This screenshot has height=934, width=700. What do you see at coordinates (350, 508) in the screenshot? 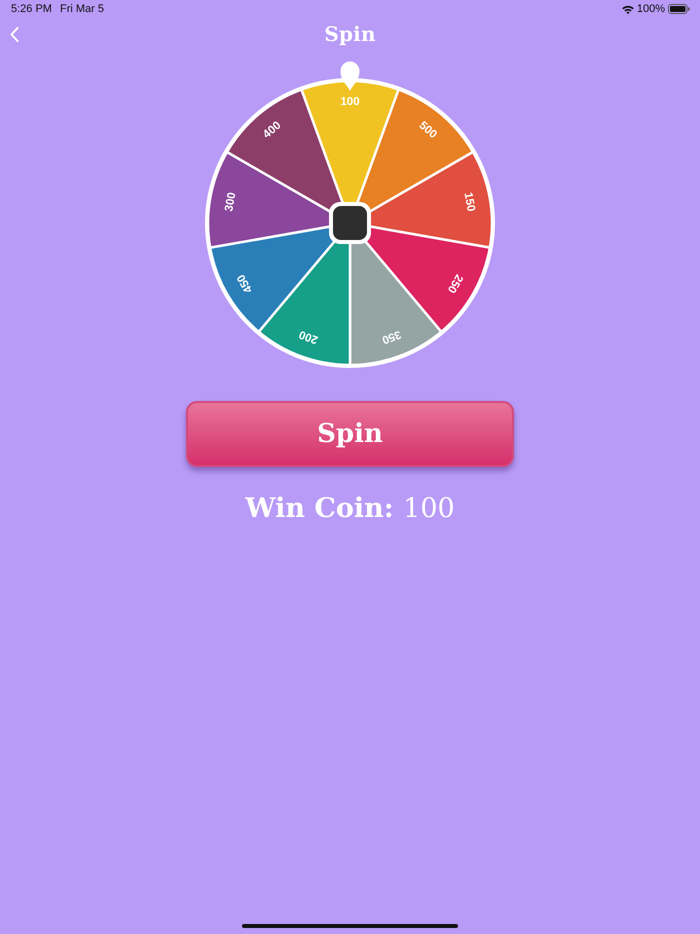
I see `win-coin-text: Win Coin: 100` at bounding box center [350, 508].